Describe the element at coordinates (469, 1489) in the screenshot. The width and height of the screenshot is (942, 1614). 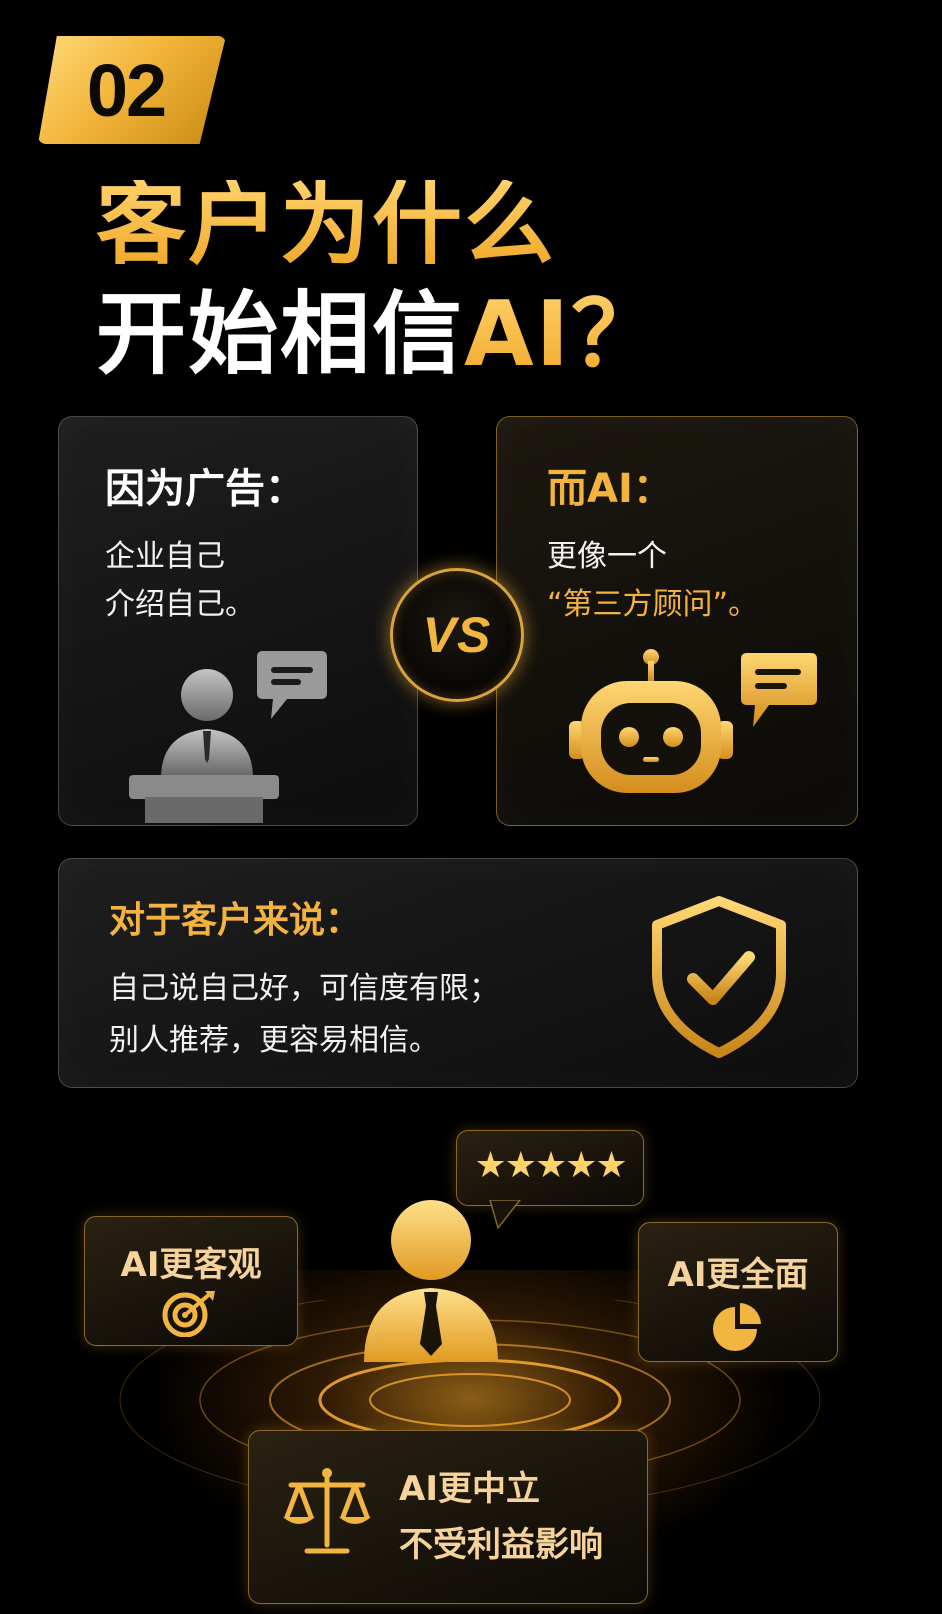
I see `neutral-tag-label: AI更中立` at that location.